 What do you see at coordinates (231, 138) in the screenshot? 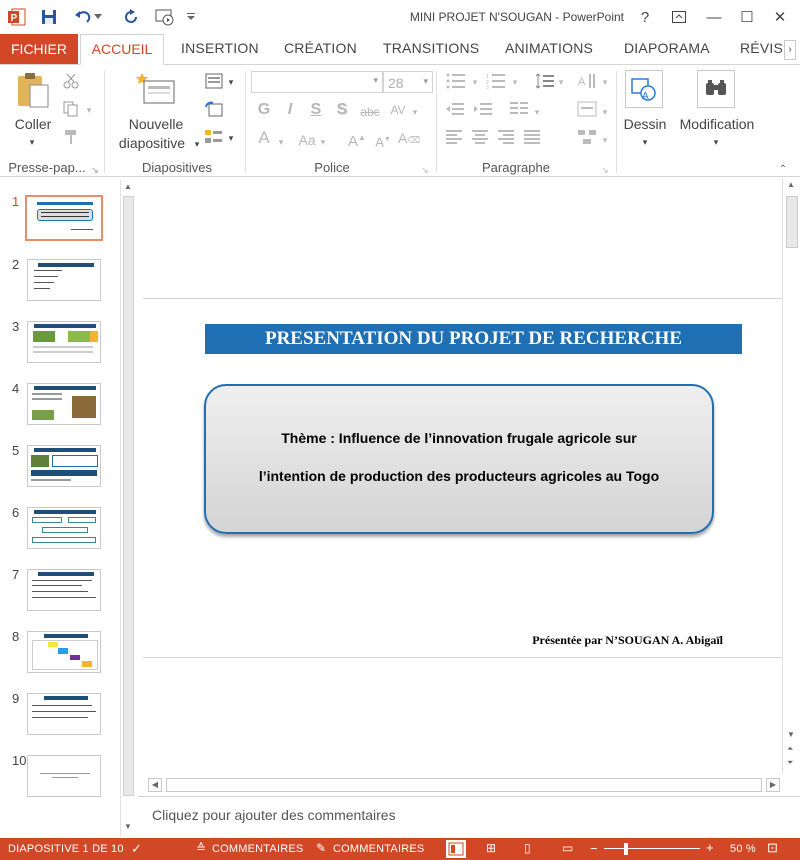
I see `section-dropdown-icon: ▾` at bounding box center [231, 138].